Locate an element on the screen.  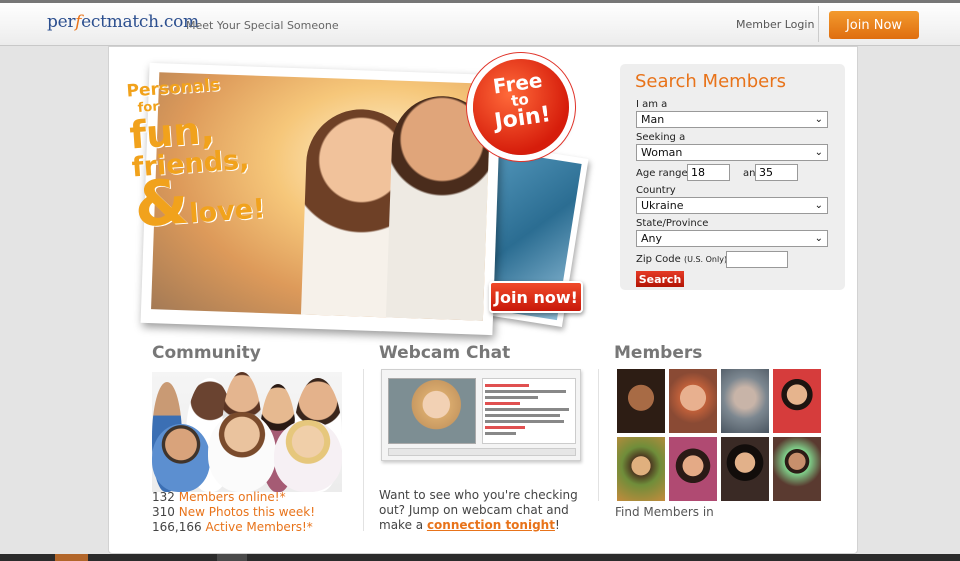
find-members-text: Find Members in is located at coordinates (664, 512).